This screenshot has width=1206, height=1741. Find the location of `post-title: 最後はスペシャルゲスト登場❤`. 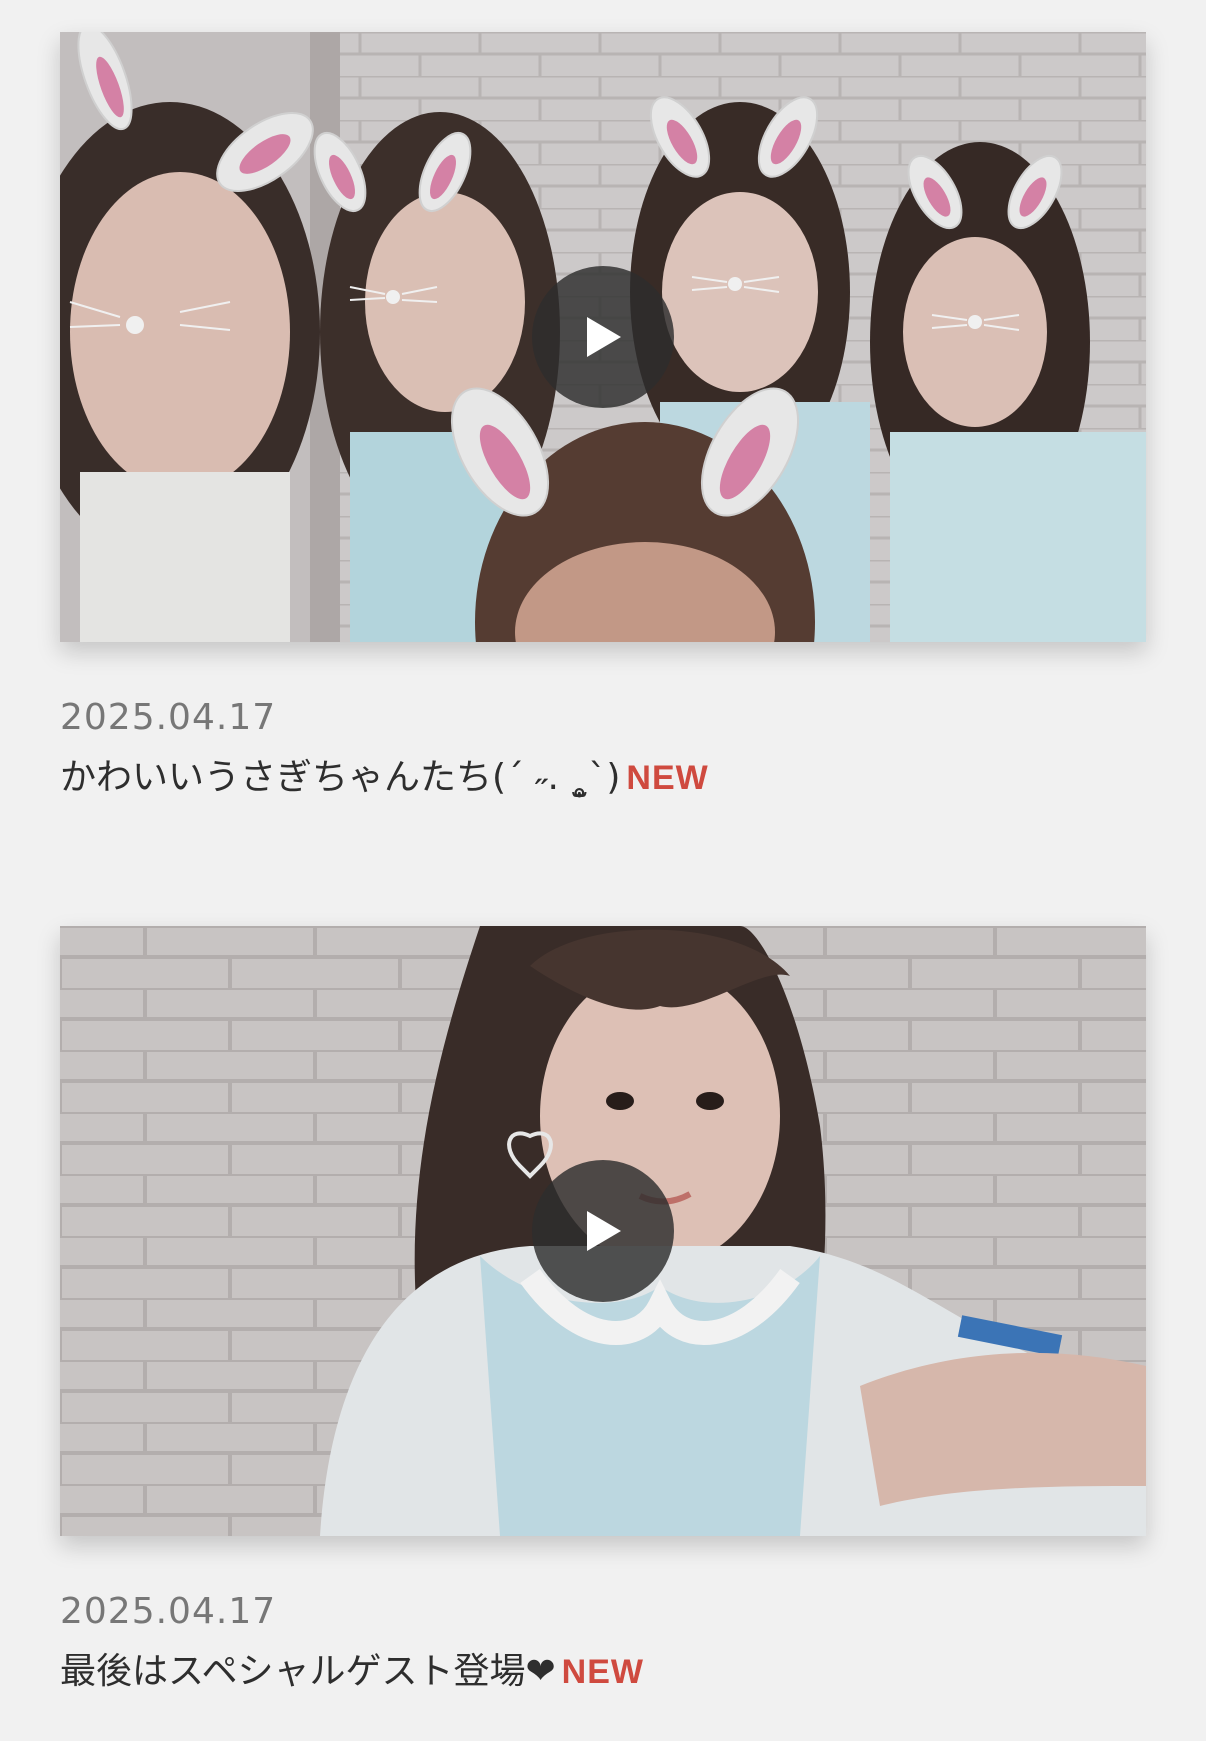

post-title: 最後はスペシャルゲスト登場❤ is located at coordinates (308, 1671).